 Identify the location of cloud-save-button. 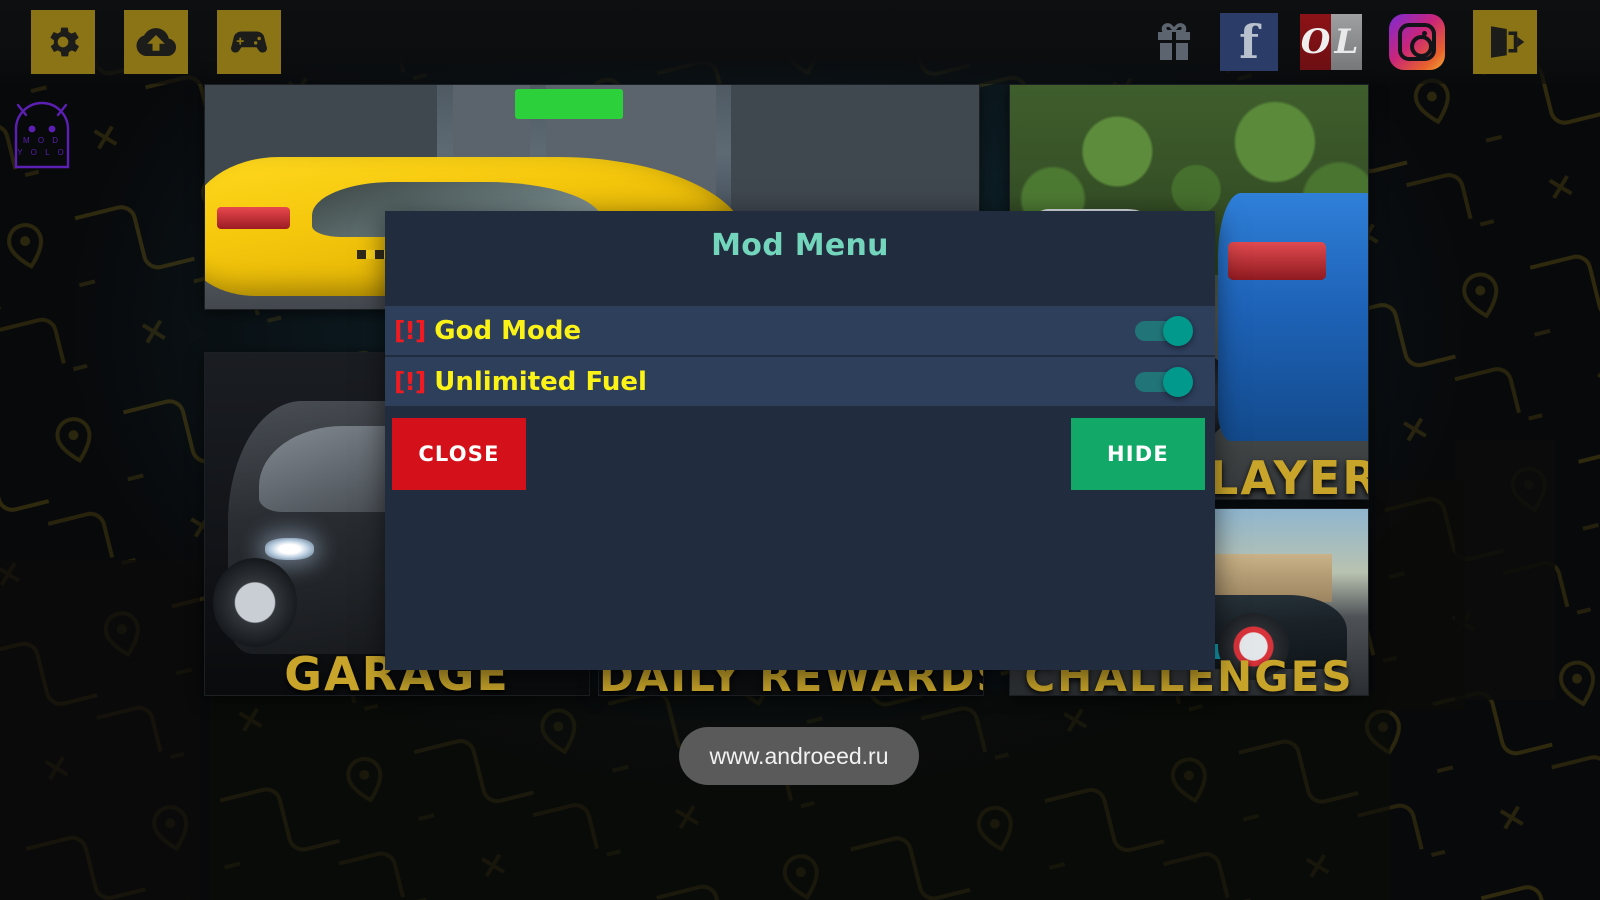
(156, 42).